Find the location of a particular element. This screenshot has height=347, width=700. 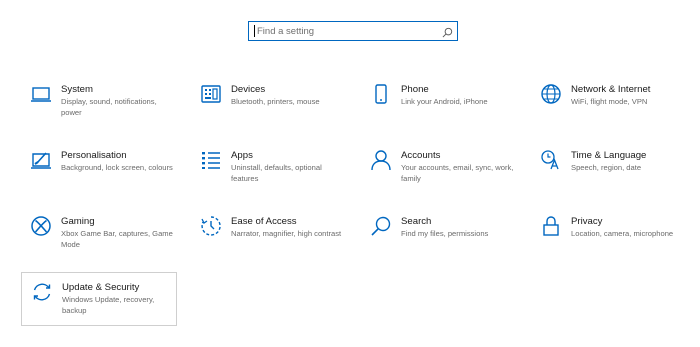

apps-list-icon is located at coordinates (211, 160).